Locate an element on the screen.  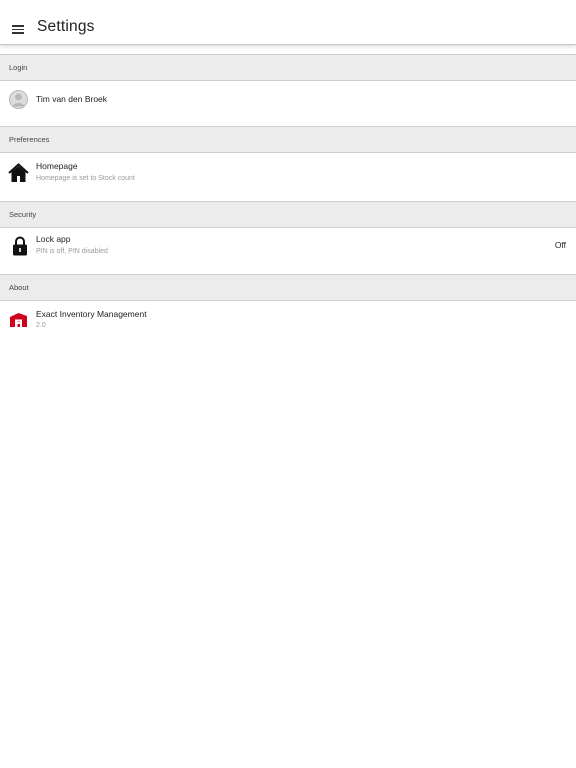
section-header-about: About is located at coordinates (288, 287).